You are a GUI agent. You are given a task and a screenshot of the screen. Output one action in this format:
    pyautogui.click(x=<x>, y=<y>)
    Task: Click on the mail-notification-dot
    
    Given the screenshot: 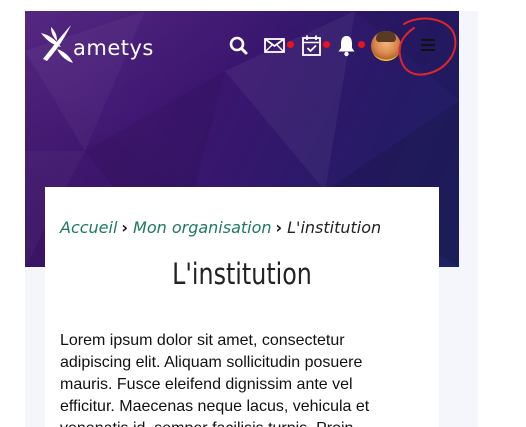 What is the action you would take?
    pyautogui.click(x=290, y=44)
    